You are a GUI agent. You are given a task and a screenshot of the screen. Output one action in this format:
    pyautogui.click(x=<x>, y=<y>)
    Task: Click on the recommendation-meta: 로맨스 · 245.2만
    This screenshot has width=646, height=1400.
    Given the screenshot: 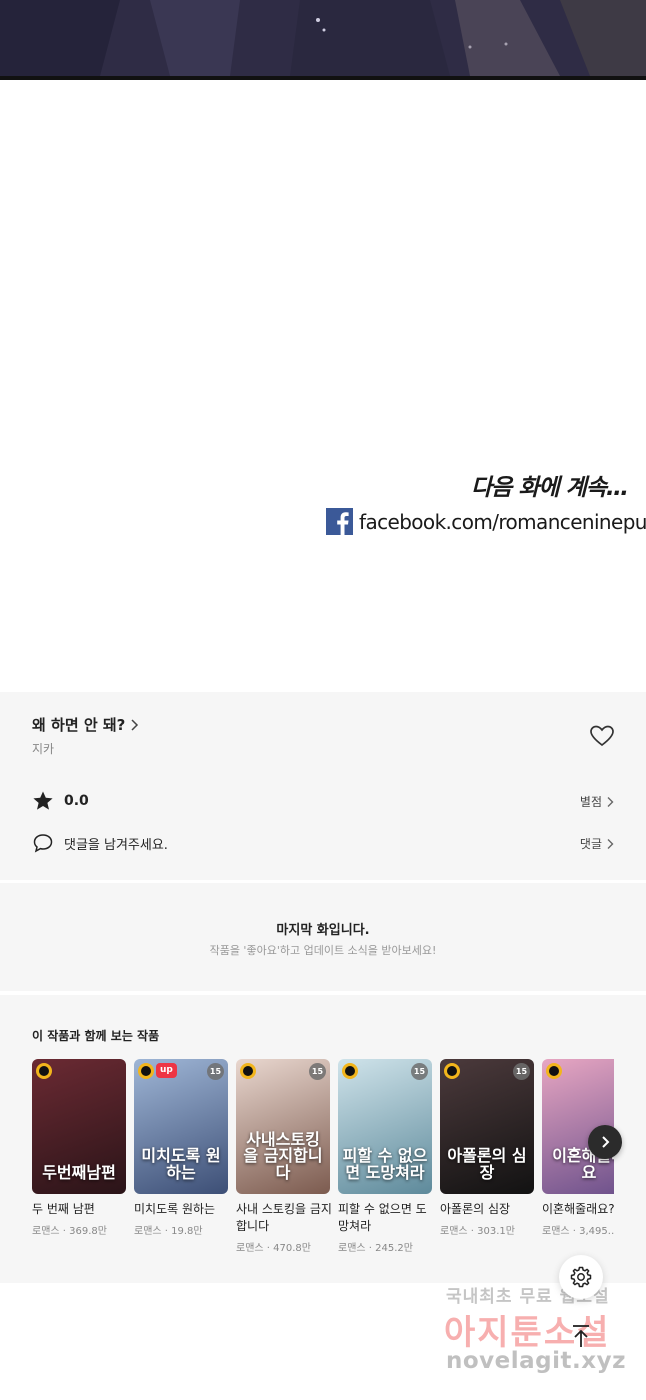 What is the action you would take?
    pyautogui.click(x=375, y=1248)
    